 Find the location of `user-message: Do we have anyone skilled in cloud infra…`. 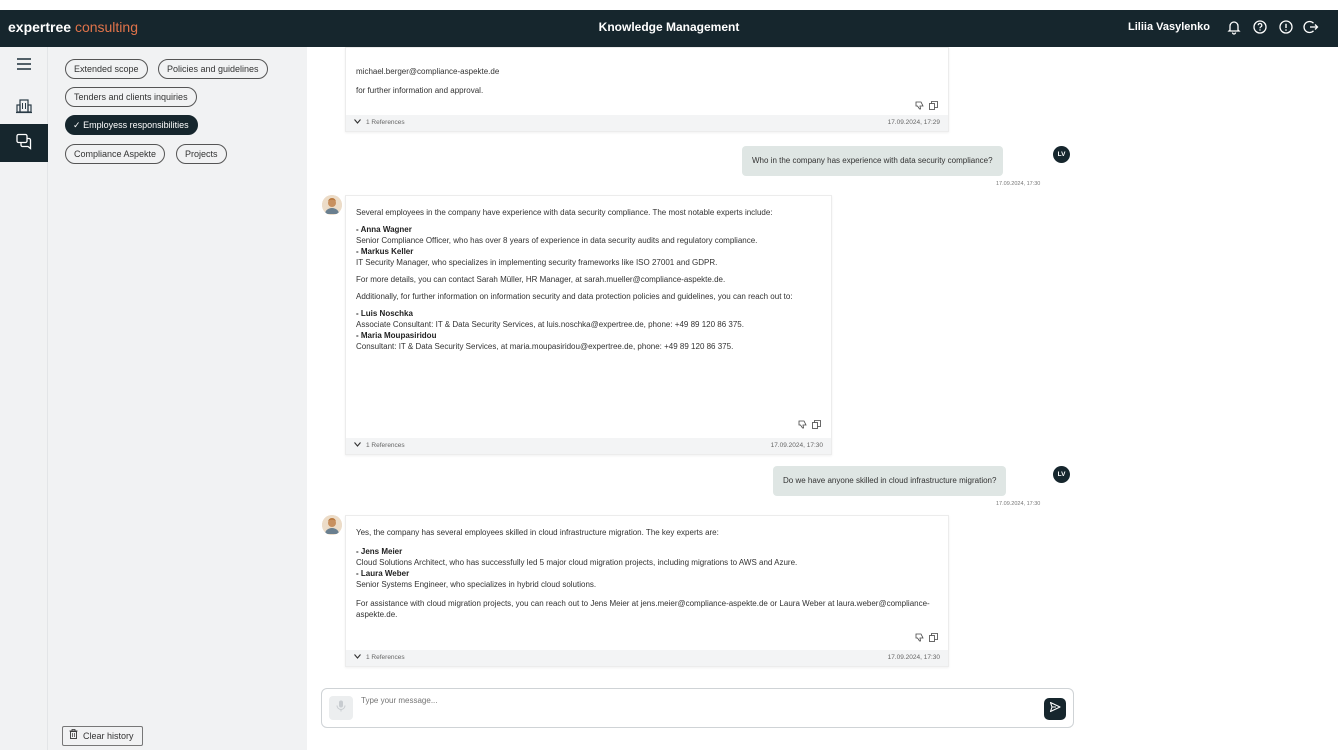

user-message: Do we have anyone skilled in cloud infra… is located at coordinates (890, 481).